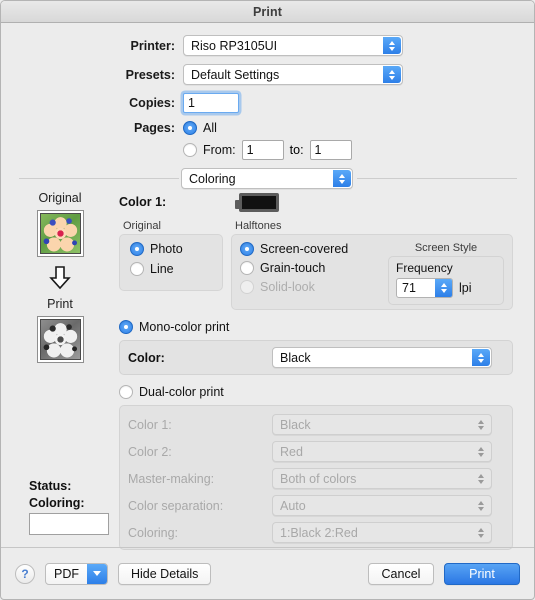 The width and height of the screenshot is (535, 600). What do you see at coordinates (382, 357) in the screenshot?
I see `mono-color-select: Black` at bounding box center [382, 357].